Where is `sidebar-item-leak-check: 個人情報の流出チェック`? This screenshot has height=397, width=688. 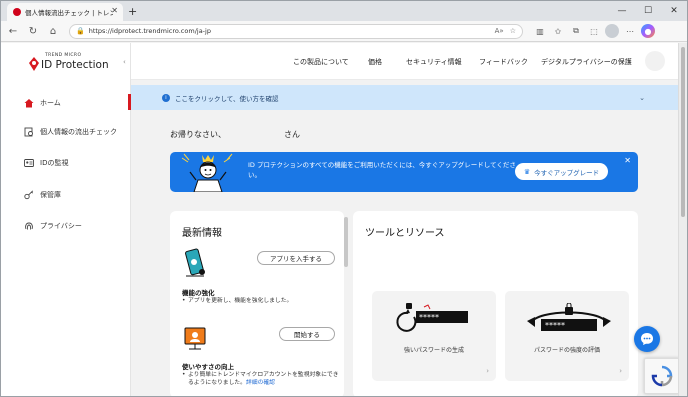 sidebar-item-leak-check: 個人情報の流出チェック is located at coordinates (70, 132).